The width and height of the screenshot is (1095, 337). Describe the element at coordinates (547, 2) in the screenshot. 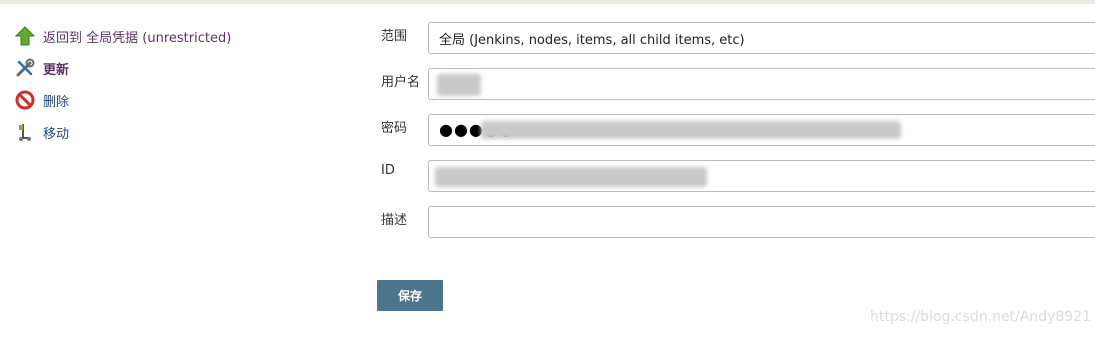

I see `top-divider` at that location.